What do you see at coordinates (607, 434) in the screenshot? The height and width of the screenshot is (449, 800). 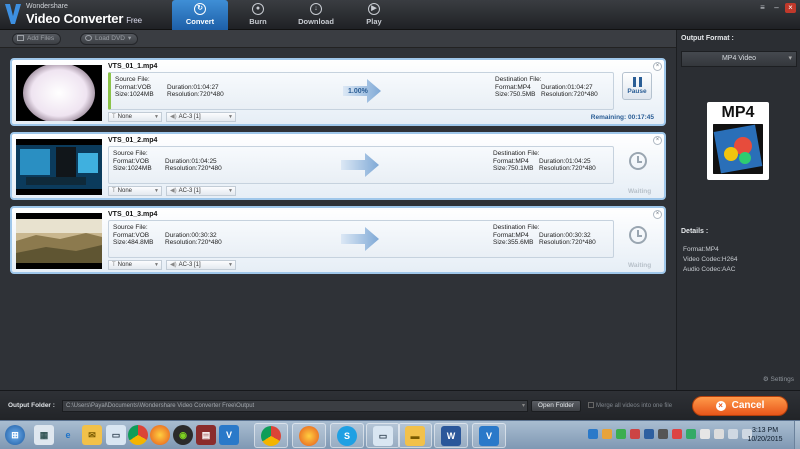 I see `tray-app-icon` at bounding box center [607, 434].